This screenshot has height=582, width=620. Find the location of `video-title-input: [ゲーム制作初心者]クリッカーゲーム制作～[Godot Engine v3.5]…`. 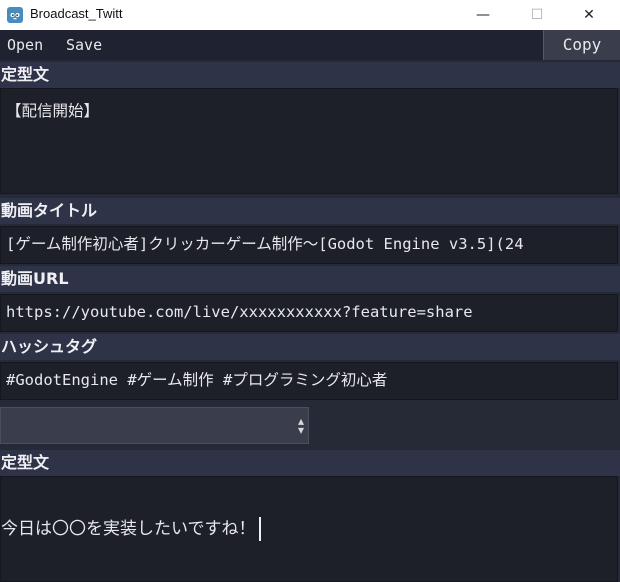

video-title-input: [ゲーム制作初心者]クリッカーゲーム制作～[Godot Engine v3.5]… is located at coordinates (309, 245).